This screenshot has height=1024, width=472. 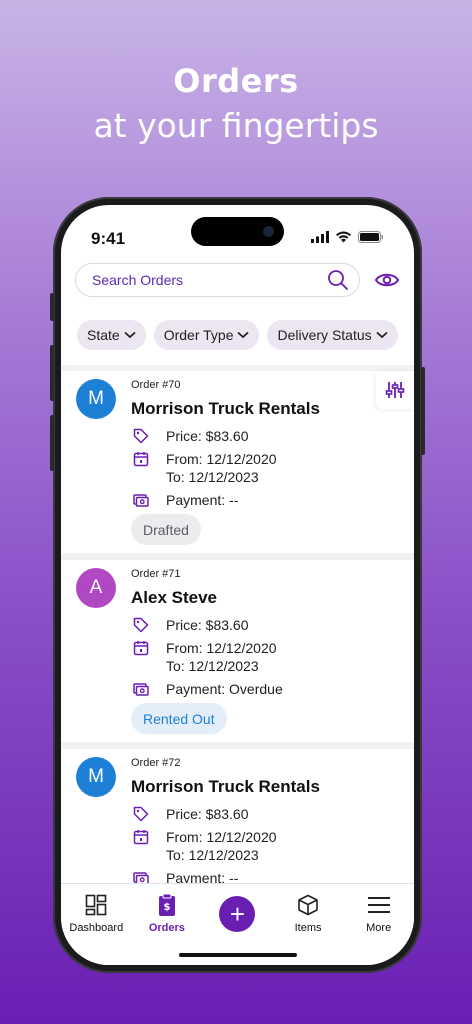 I want to click on tab-bar: Dashboard $ Orders + Items More, so click(x=237, y=924).